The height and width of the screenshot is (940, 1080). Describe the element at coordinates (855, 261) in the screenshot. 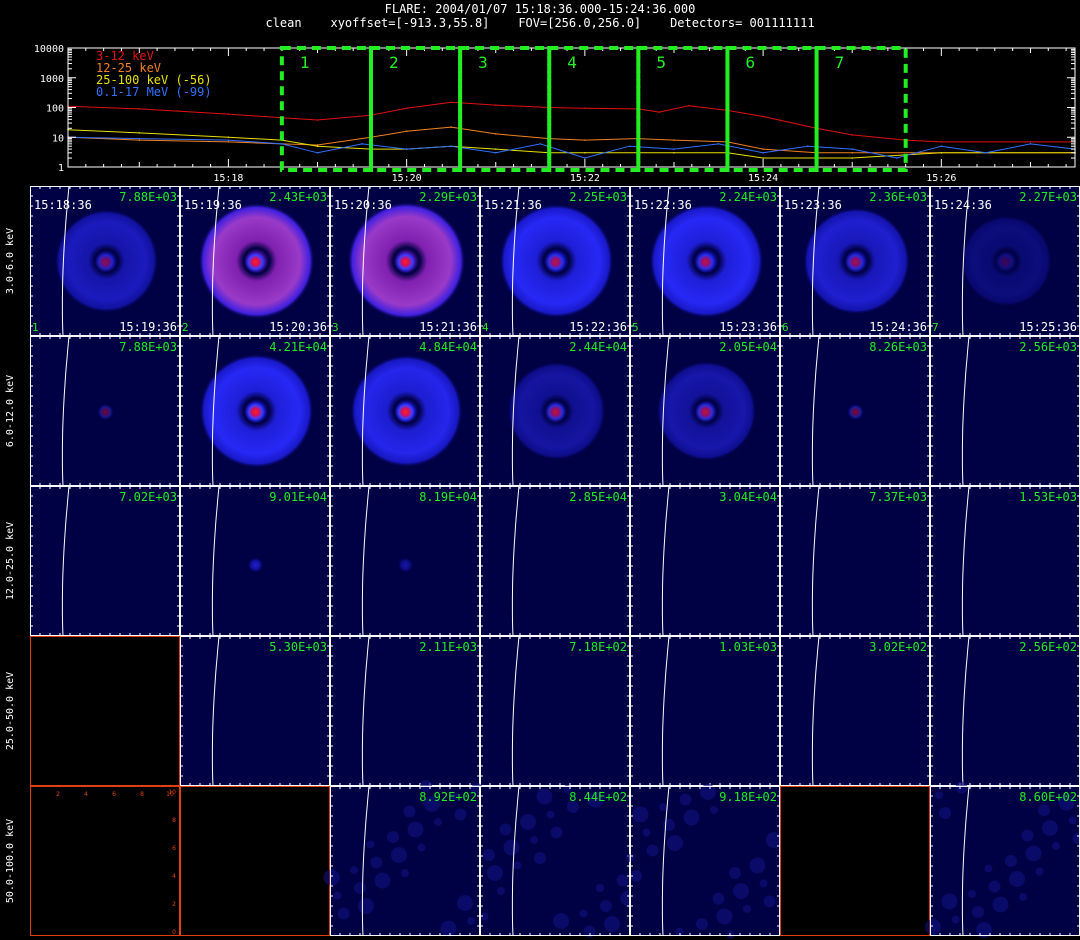

I see `image-panel-r0-c5: 2.36E+03 15:23:36 15:24:36 6` at that location.